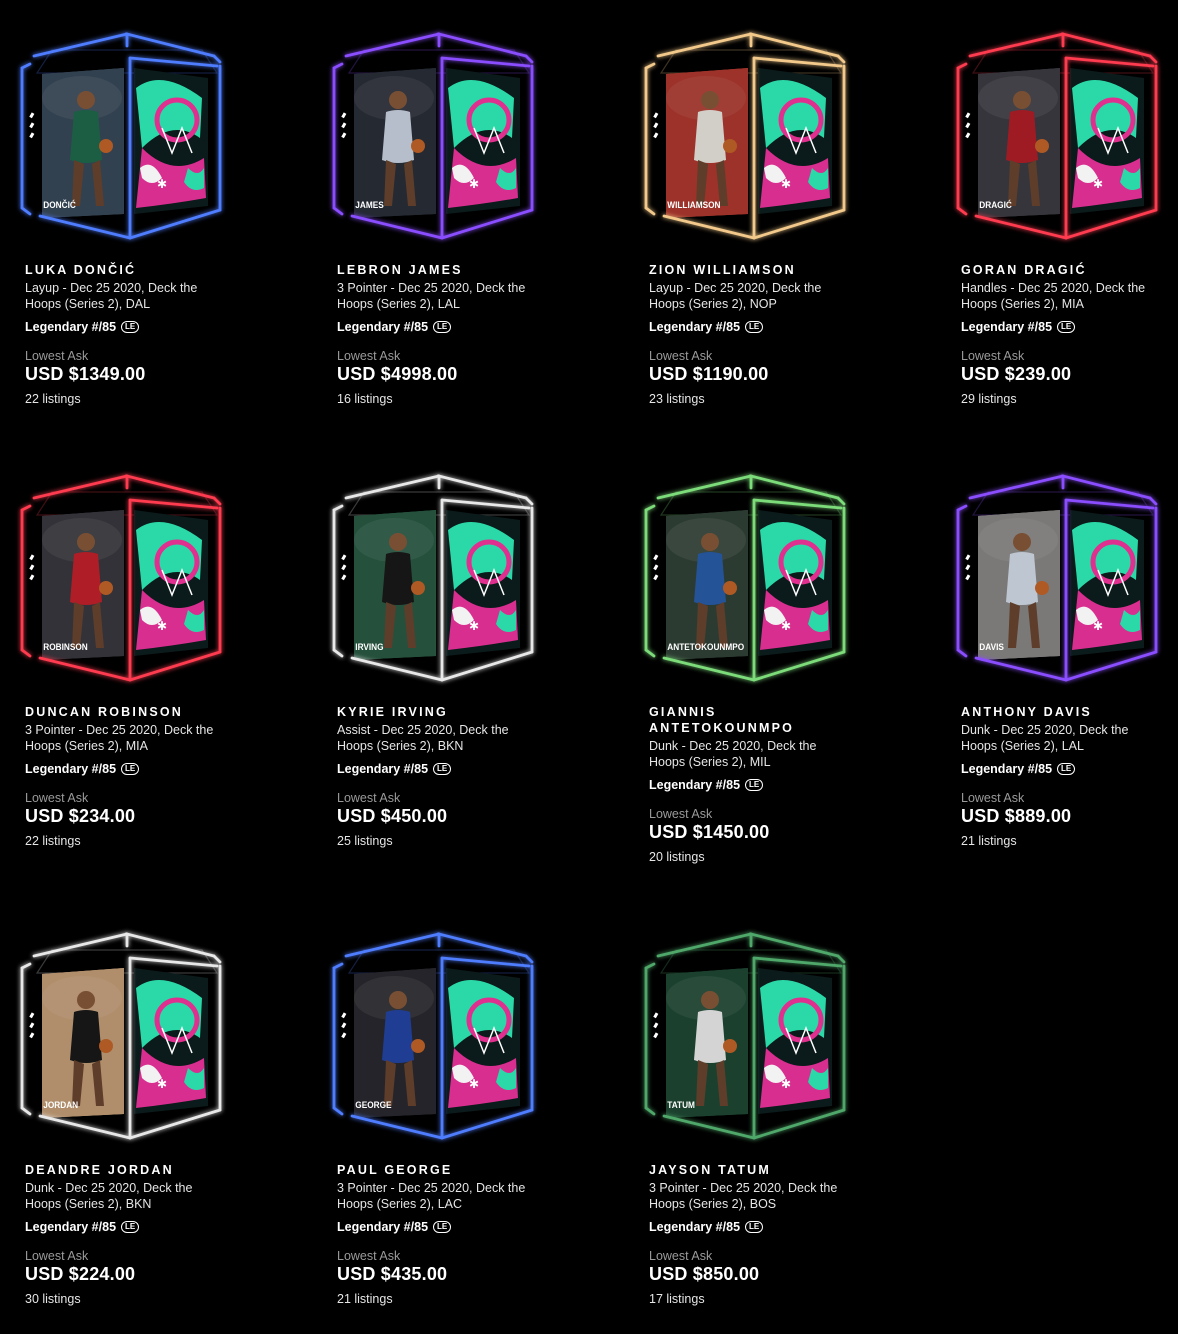  What do you see at coordinates (373, 1105) in the screenshot?
I see `card-player-name: GEORGE` at bounding box center [373, 1105].